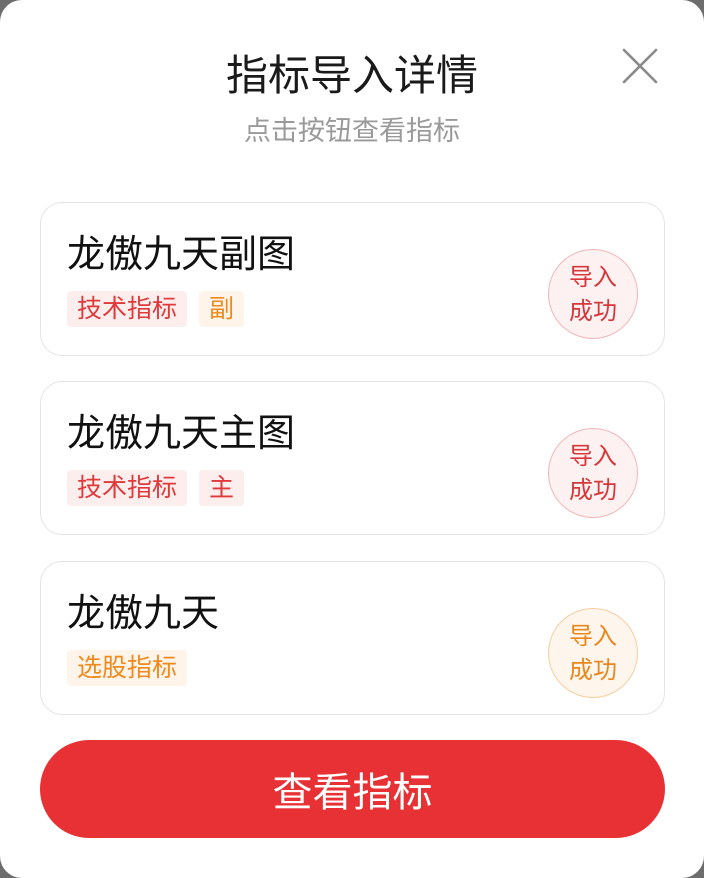 This screenshot has width=704, height=878. I want to click on view-indicators-button: 查看指标, so click(352, 789).